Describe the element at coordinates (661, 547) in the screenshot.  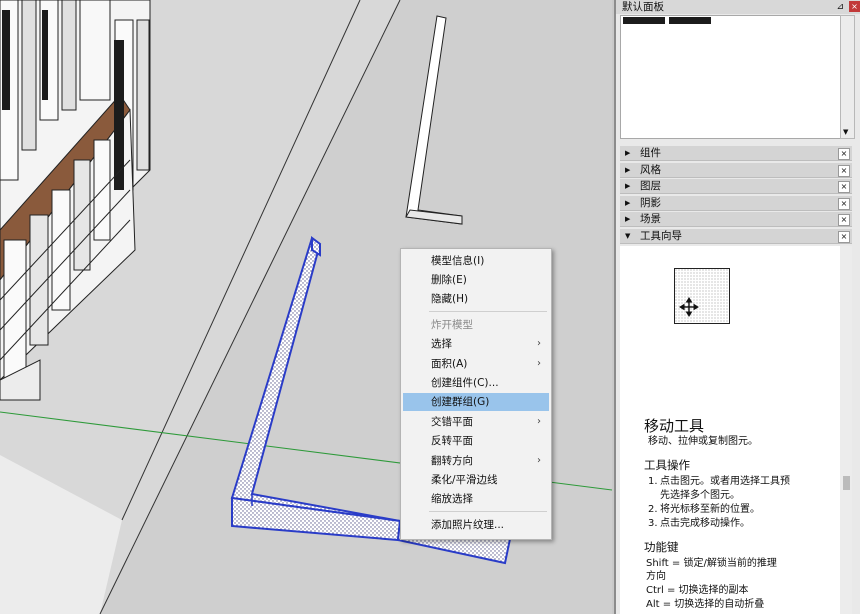
I see `modifier-keys-heading: 功能键` at that location.